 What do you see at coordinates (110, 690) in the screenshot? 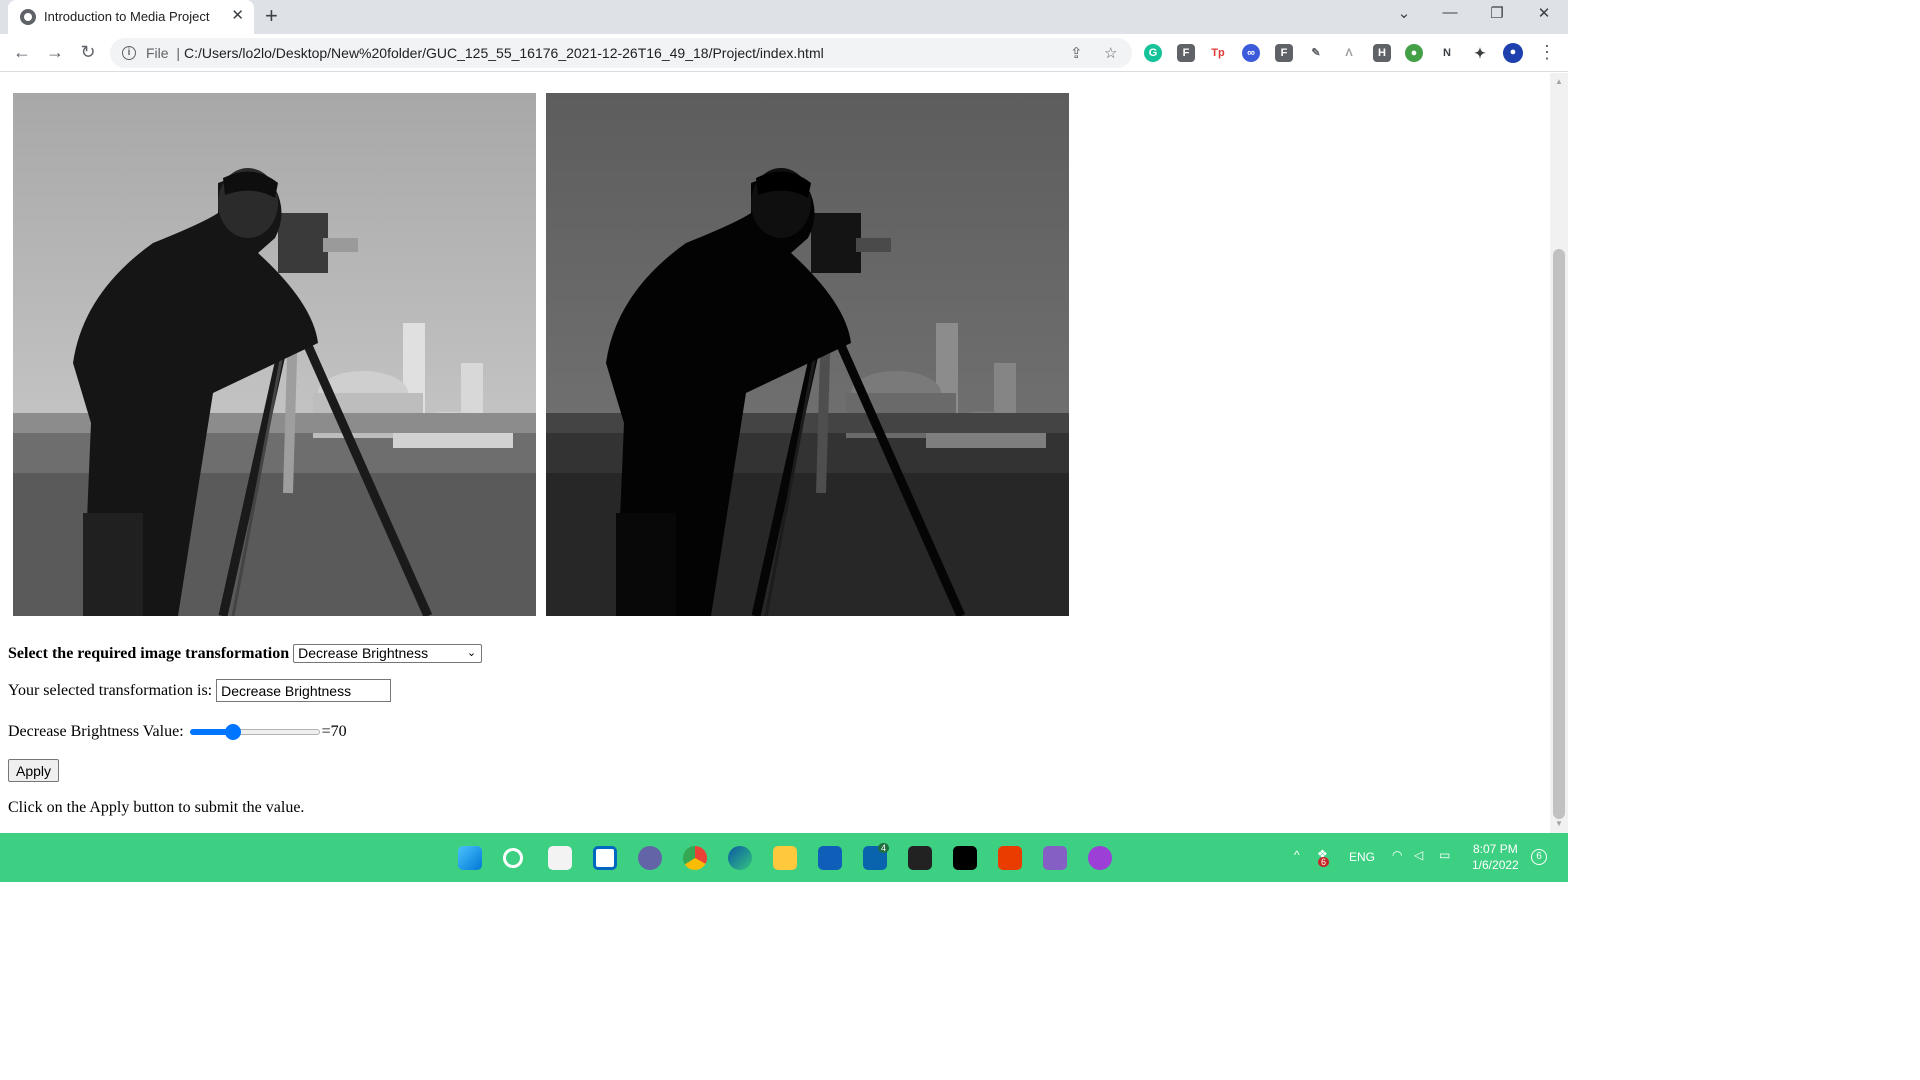
I see `selected-label: Your selected transformation is:` at bounding box center [110, 690].